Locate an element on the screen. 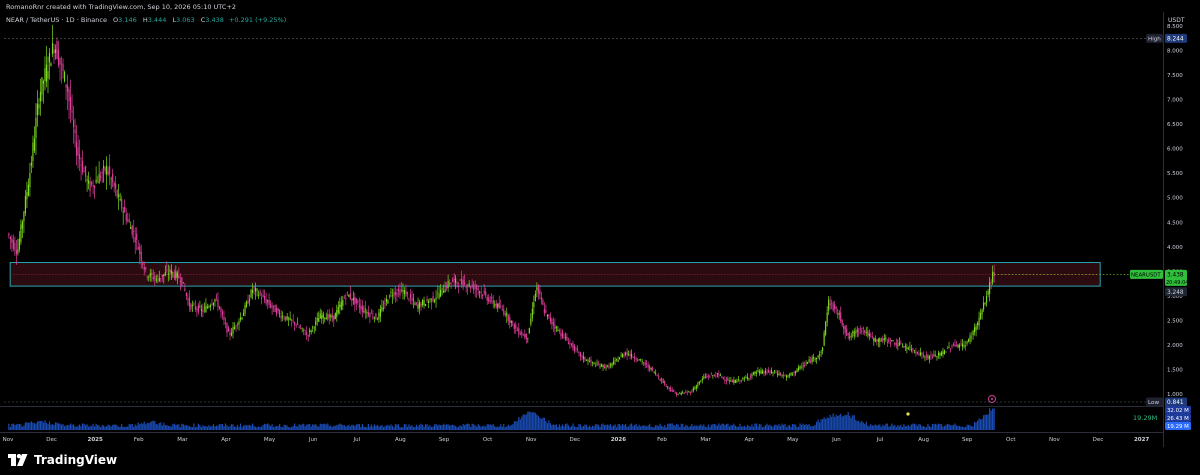 This screenshot has height=475, width=1200. time-tick-label: Aug is located at coordinates (400, 440).